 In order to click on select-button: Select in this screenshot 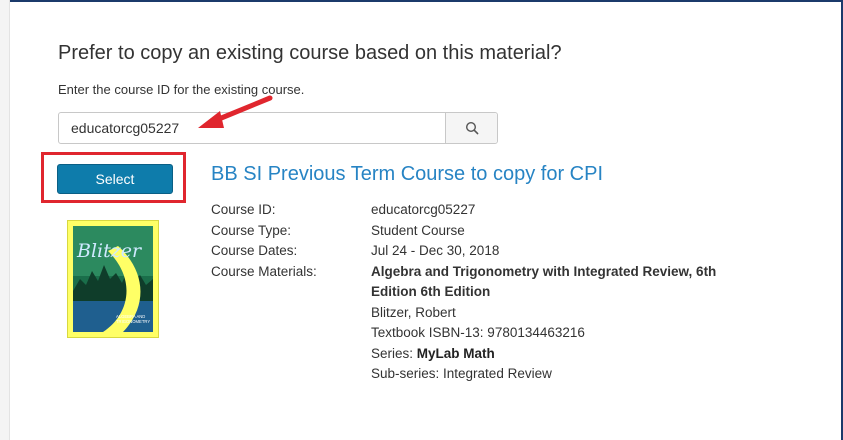, I will do `click(115, 179)`.